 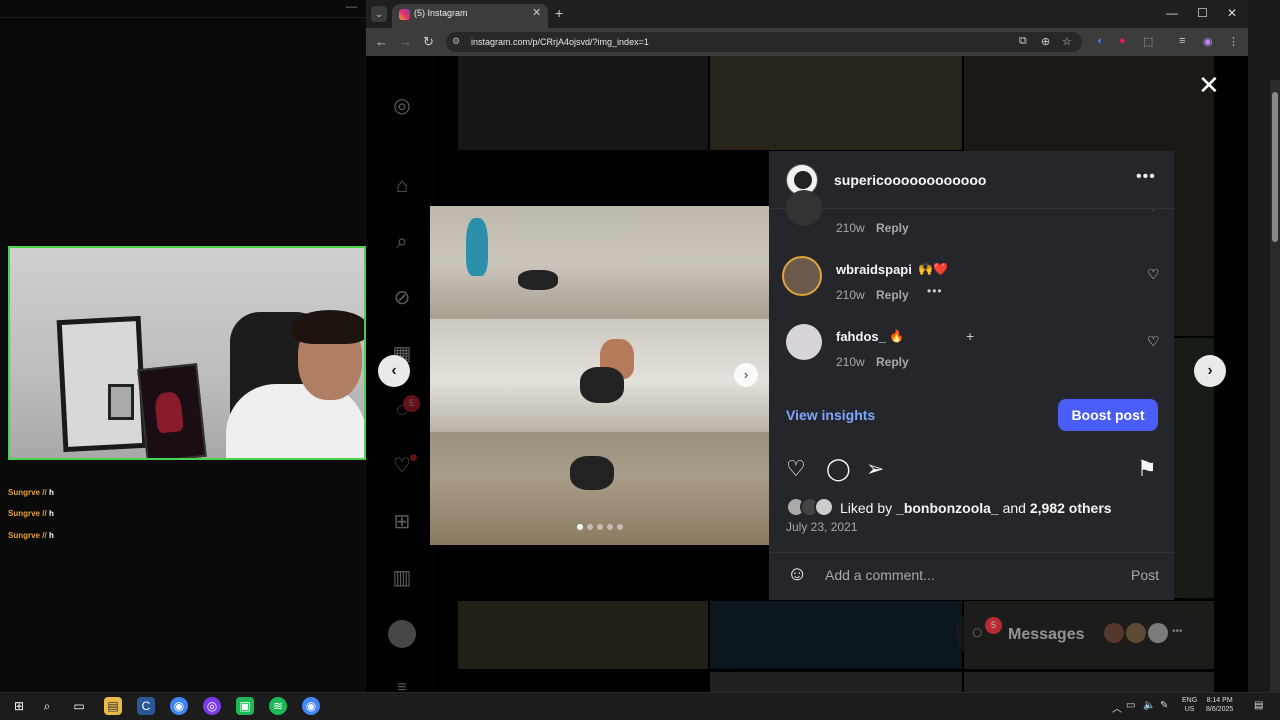 I want to click on reload-icon: ↻, so click(x=428, y=42).